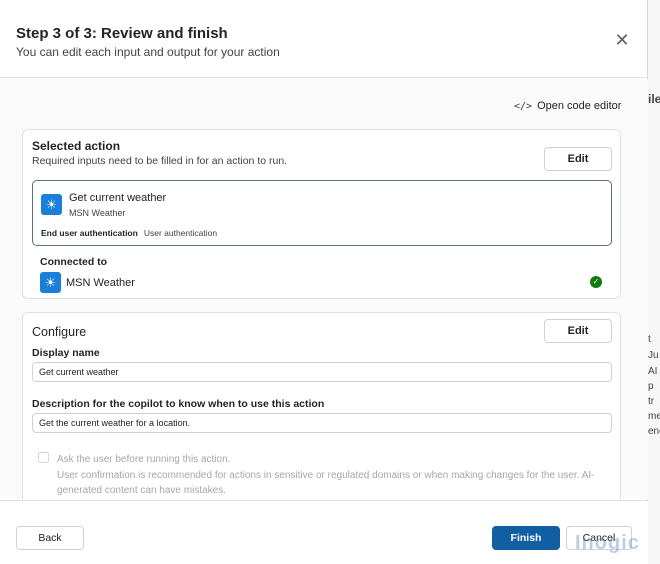 The height and width of the screenshot is (564, 660). Describe the element at coordinates (596, 282) in the screenshot. I see `checkmark-icon: ✓` at that location.